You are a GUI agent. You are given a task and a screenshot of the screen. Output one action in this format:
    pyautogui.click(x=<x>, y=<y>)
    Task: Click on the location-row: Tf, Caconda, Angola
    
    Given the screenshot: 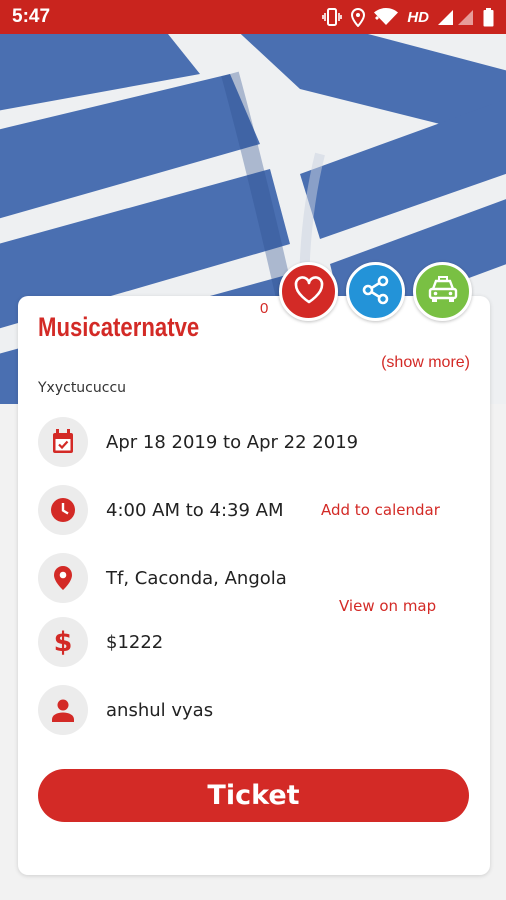 What is the action you would take?
    pyautogui.click(x=162, y=578)
    